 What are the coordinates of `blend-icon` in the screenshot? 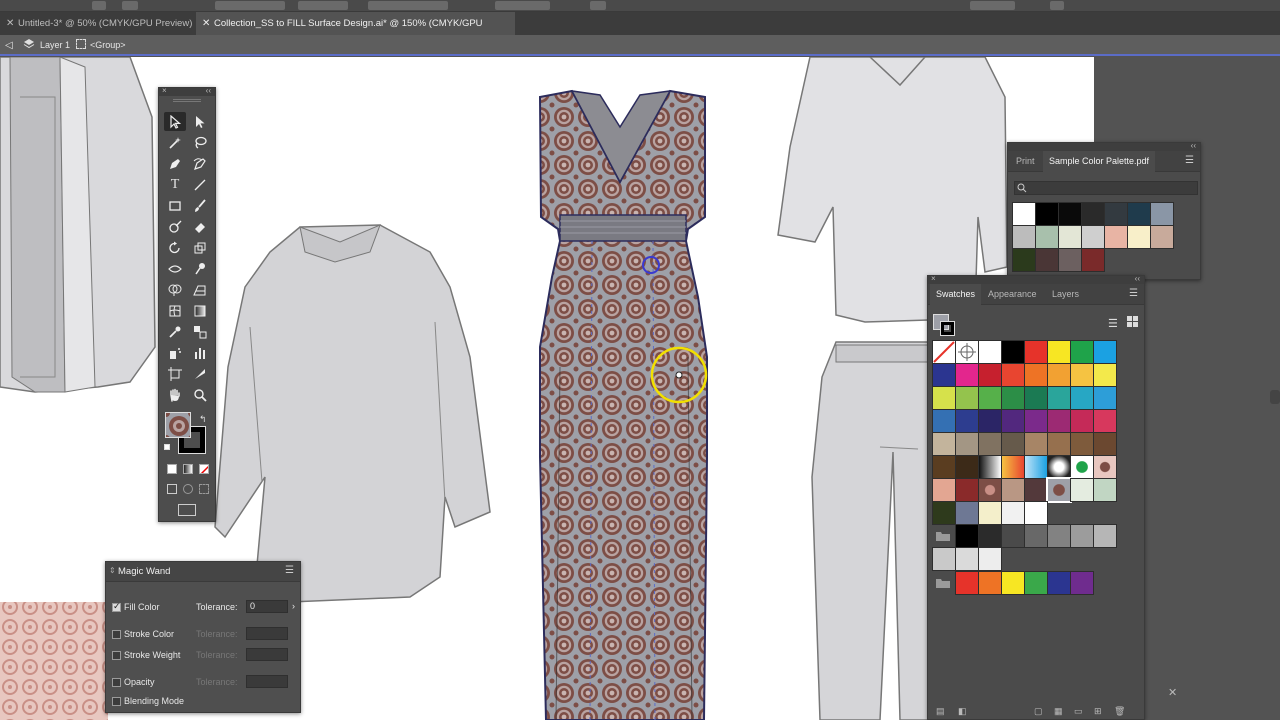 It's located at (200, 331).